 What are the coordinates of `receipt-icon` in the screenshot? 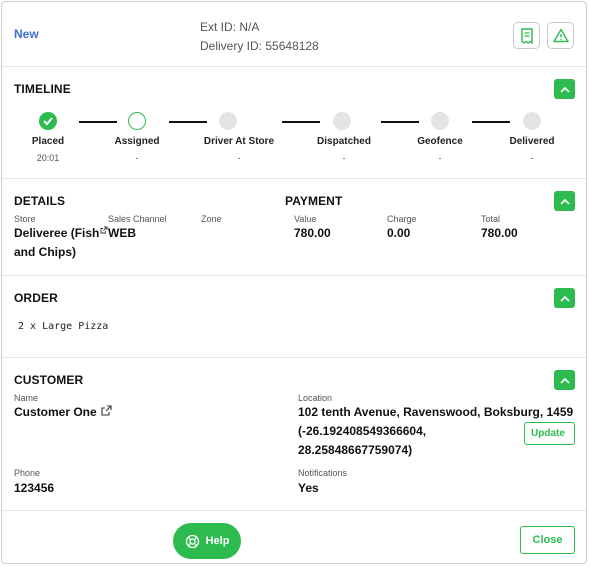 It's located at (526, 35).